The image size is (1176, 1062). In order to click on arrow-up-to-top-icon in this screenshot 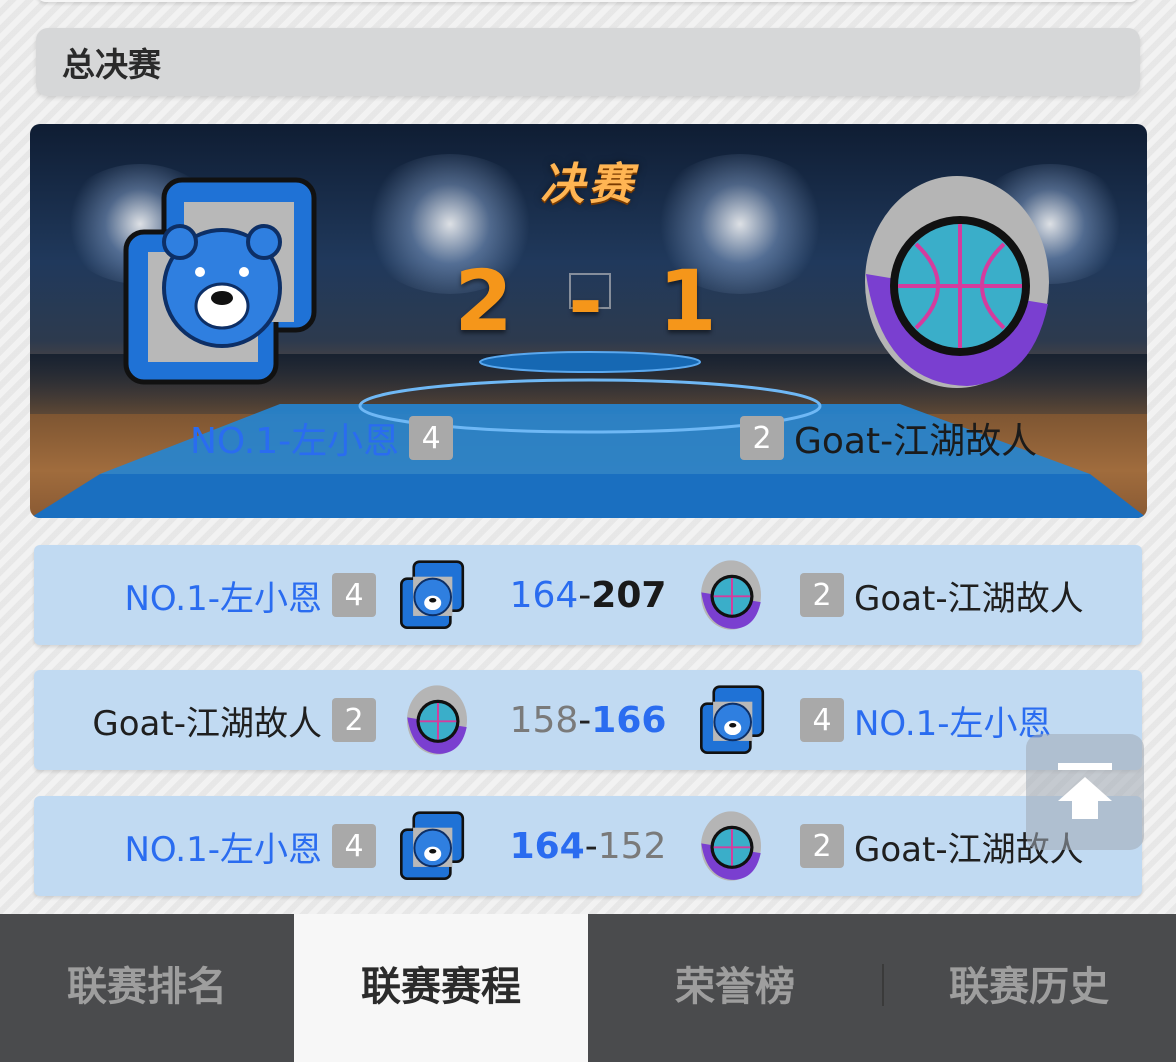, I will do `click(1085, 791)`.